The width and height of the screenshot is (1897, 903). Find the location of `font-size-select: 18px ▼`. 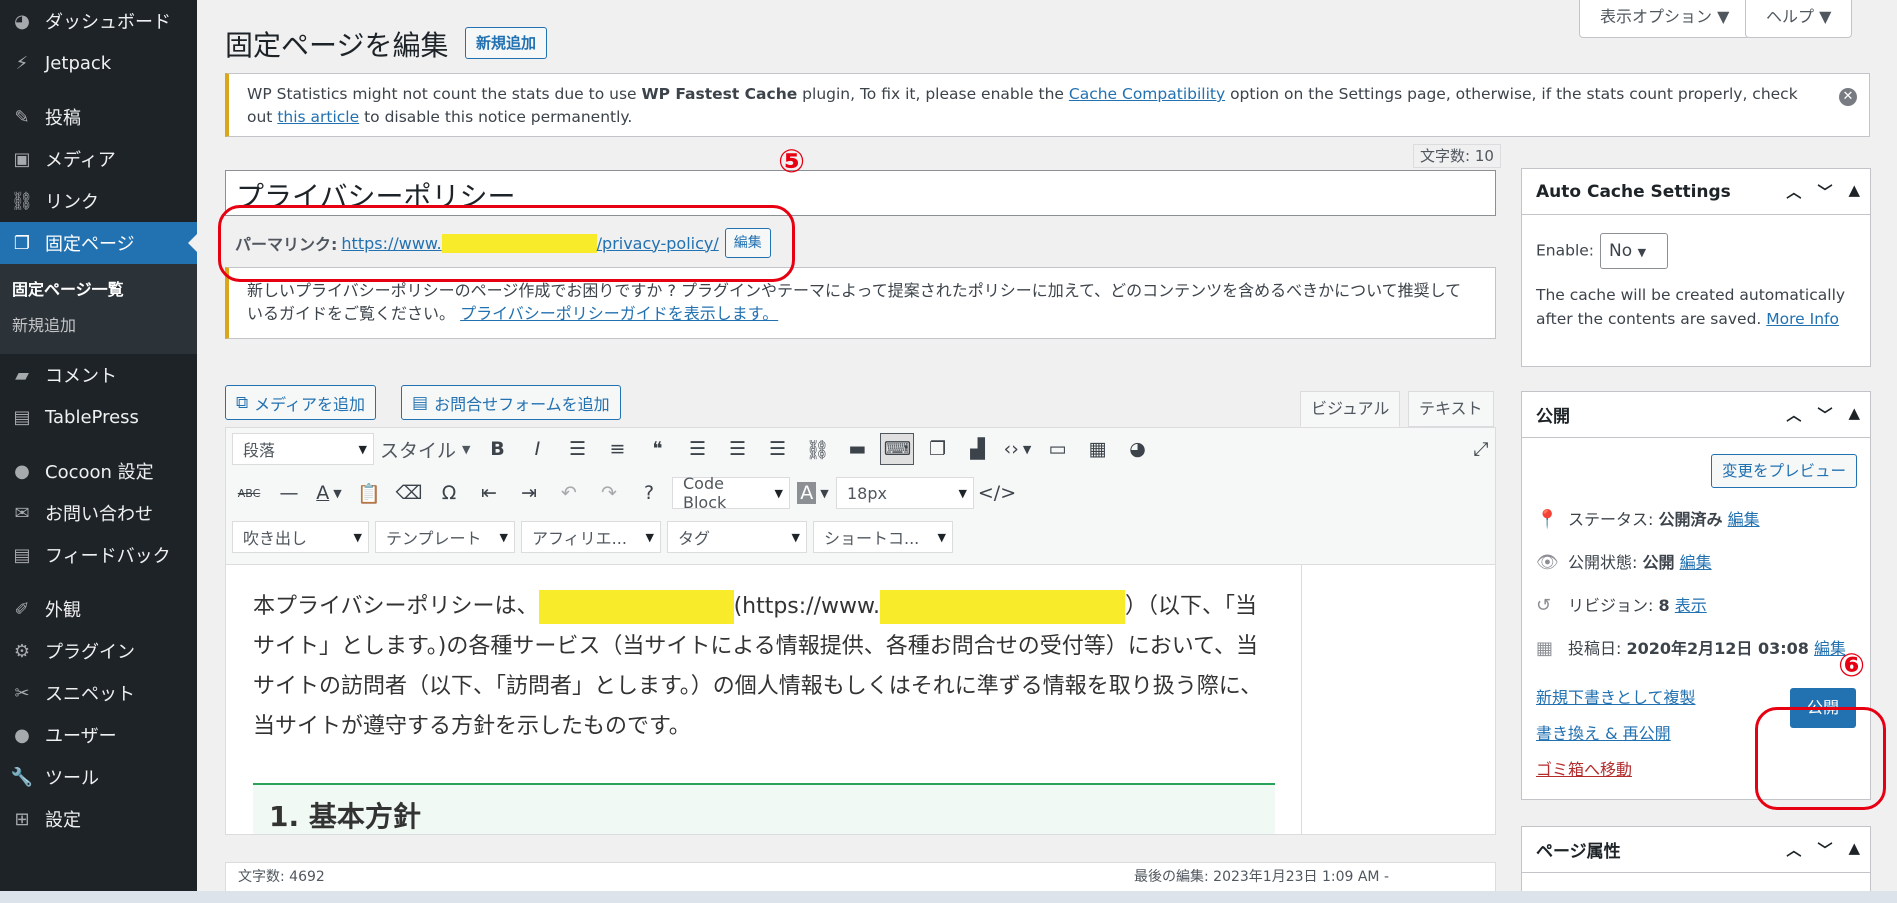

font-size-select: 18px ▼ is located at coordinates (905, 493).